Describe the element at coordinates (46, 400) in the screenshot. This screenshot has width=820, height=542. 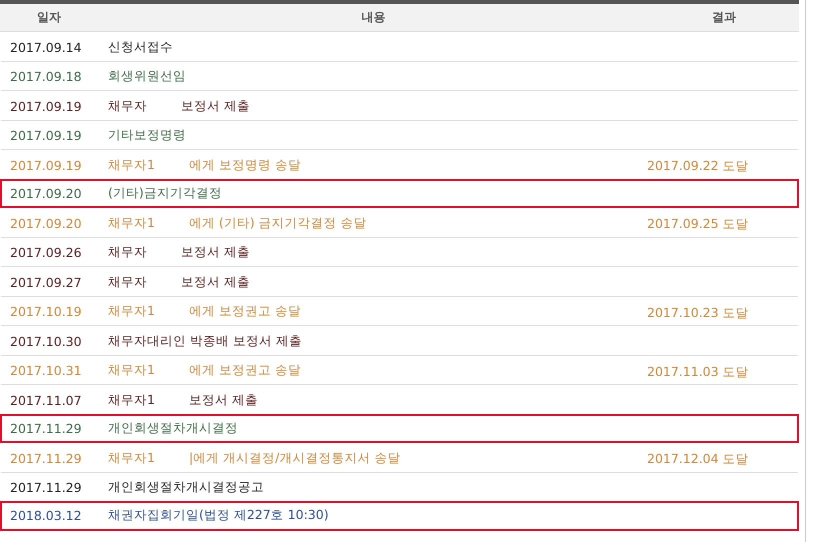
I see `date-cell-text: 2017.11.07` at that location.